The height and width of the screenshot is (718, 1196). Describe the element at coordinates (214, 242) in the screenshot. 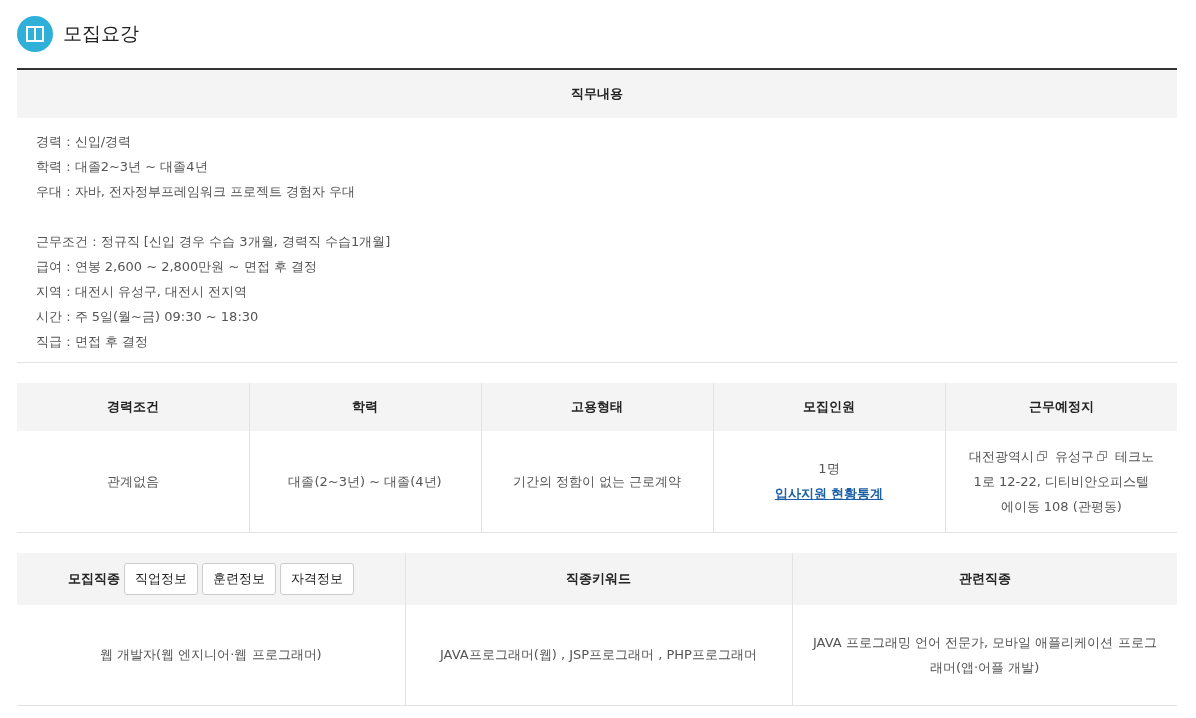

I see `detail-line: 근무조건 : 정규직 [신입 경우 수습 3개월, 경력직 수습1개월]` at that location.